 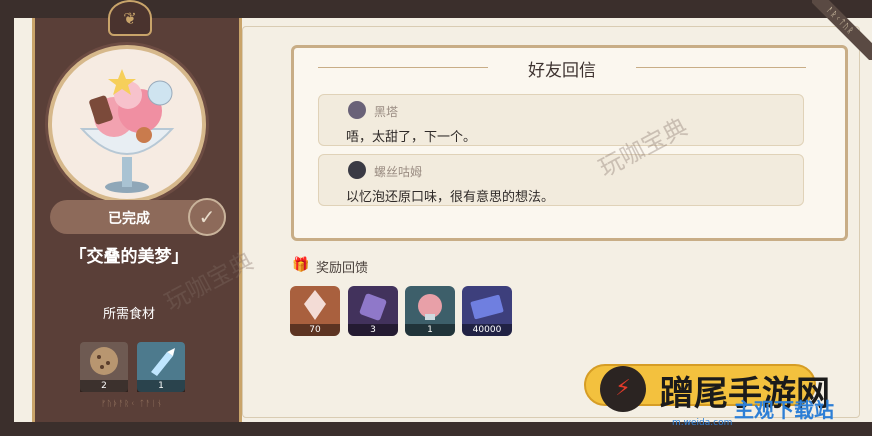 I want to click on reward-item: 70, so click(x=315, y=311).